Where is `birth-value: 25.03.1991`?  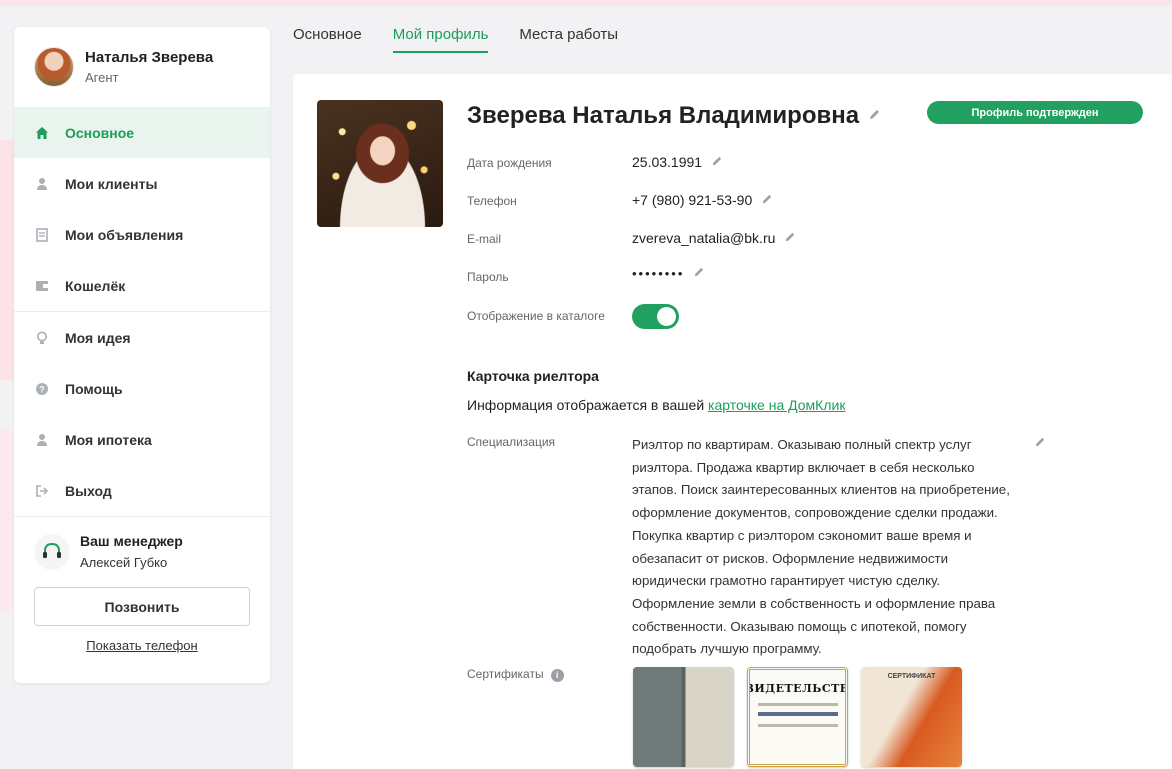 birth-value: 25.03.1991 is located at coordinates (667, 162).